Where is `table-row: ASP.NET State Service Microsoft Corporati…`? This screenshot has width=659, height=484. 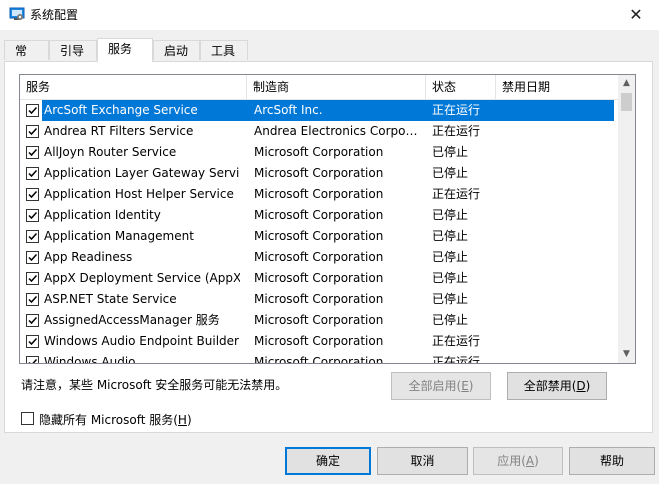 table-row: ASP.NET State Service Microsoft Corporati… is located at coordinates (320, 299).